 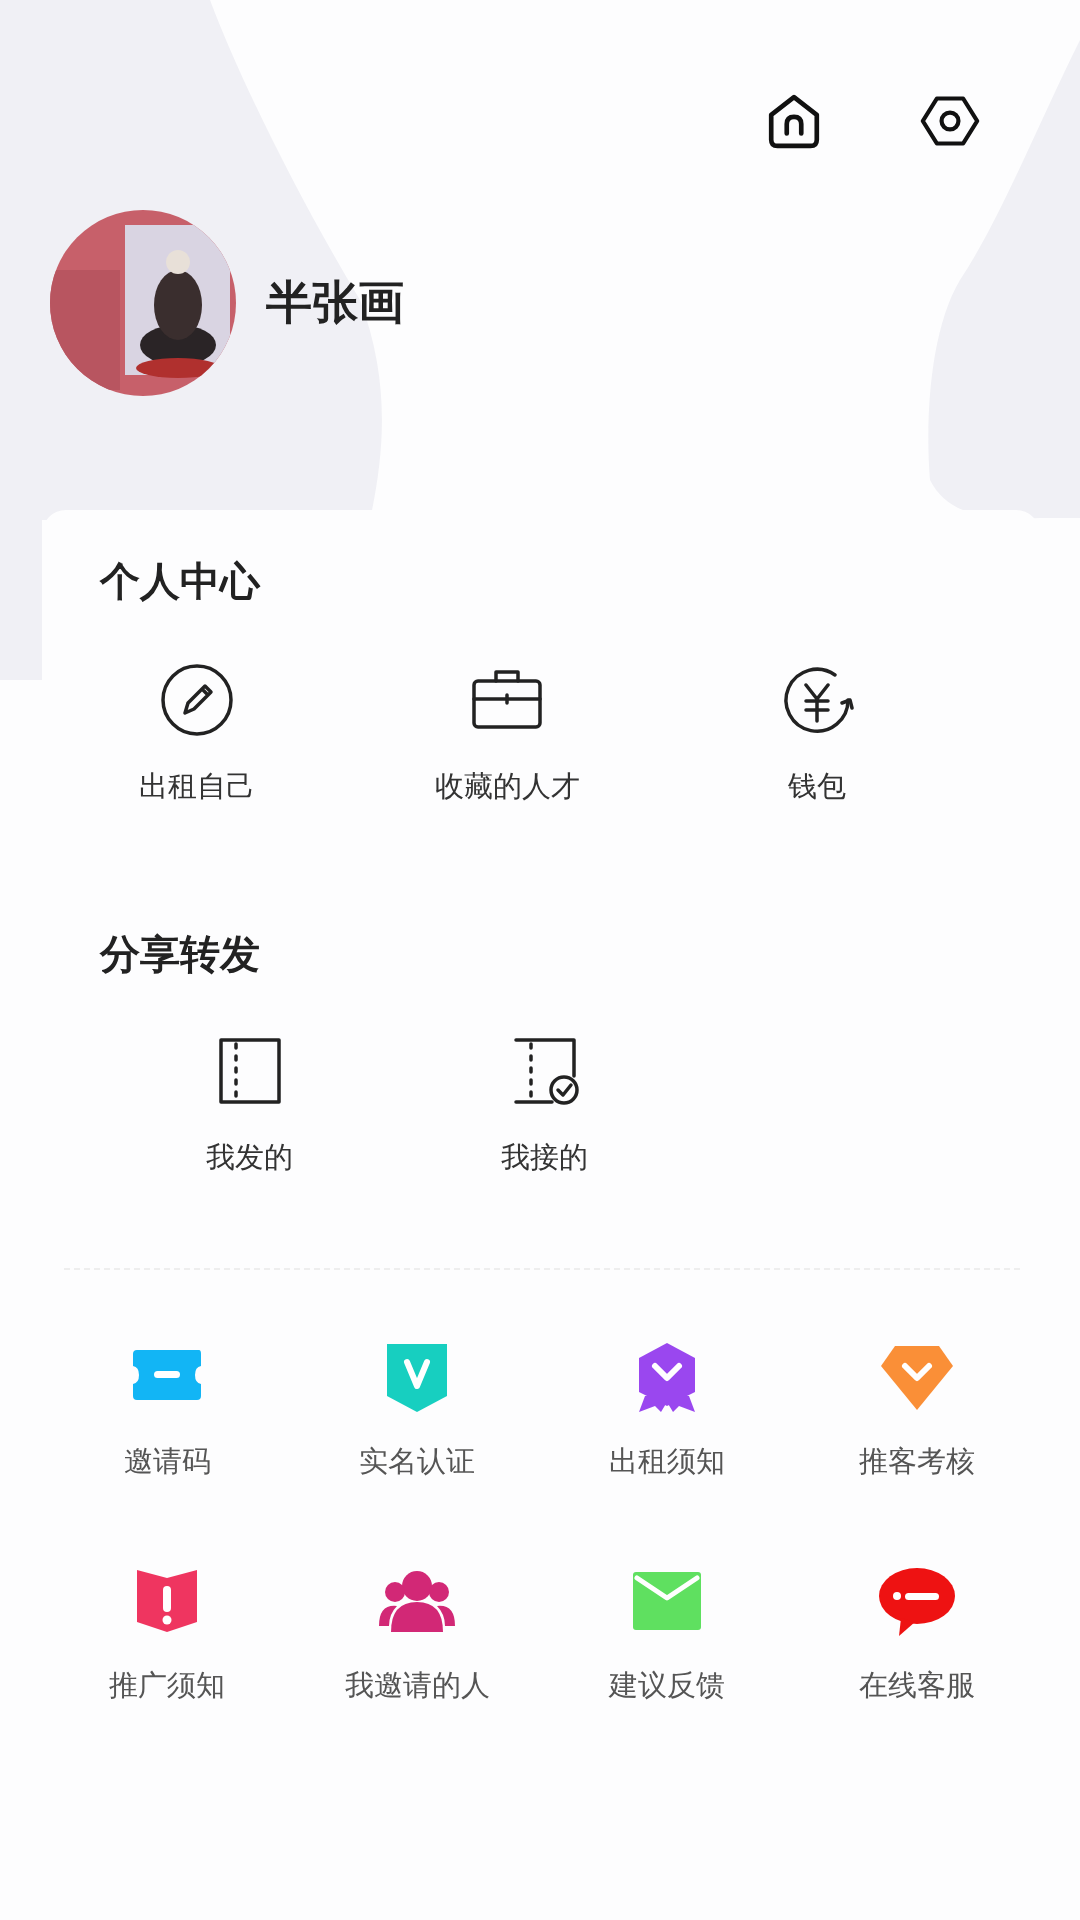 What do you see at coordinates (544, 1158) in the screenshot?
I see `menu-item: 我接的` at bounding box center [544, 1158].